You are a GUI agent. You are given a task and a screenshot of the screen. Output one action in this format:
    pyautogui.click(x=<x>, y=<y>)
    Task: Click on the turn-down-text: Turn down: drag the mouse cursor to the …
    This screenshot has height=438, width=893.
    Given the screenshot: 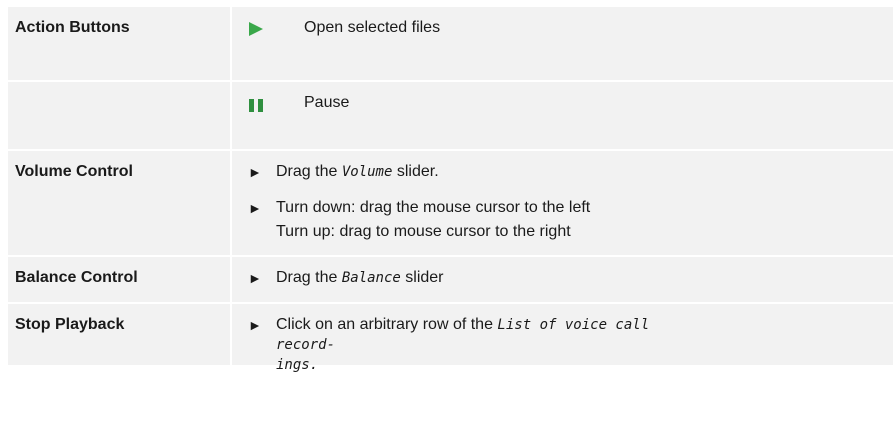 What is the action you would take?
    pyautogui.click(x=433, y=207)
    